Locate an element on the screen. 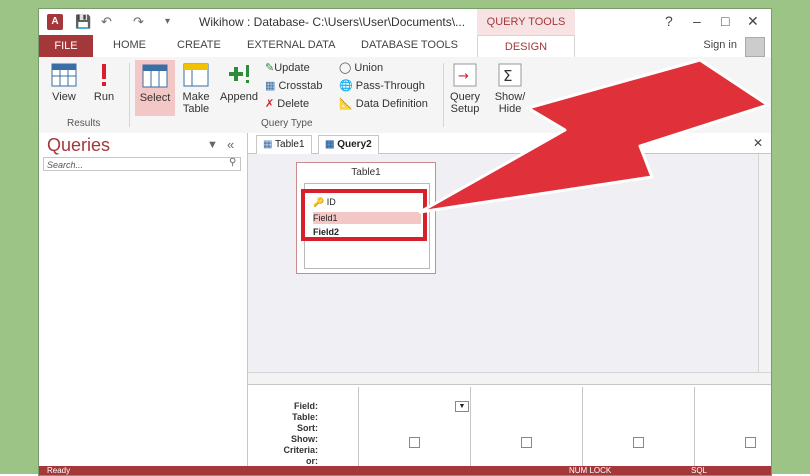 This screenshot has width=810, height=476. red-arrow-shape is located at coordinates (594, 136).